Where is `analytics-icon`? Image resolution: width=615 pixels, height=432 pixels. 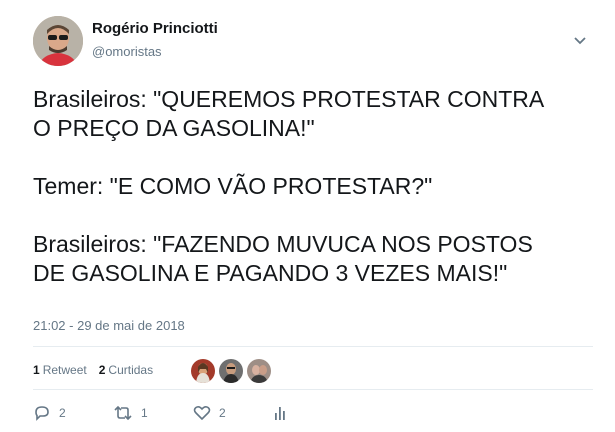 analytics-icon is located at coordinates (280, 413).